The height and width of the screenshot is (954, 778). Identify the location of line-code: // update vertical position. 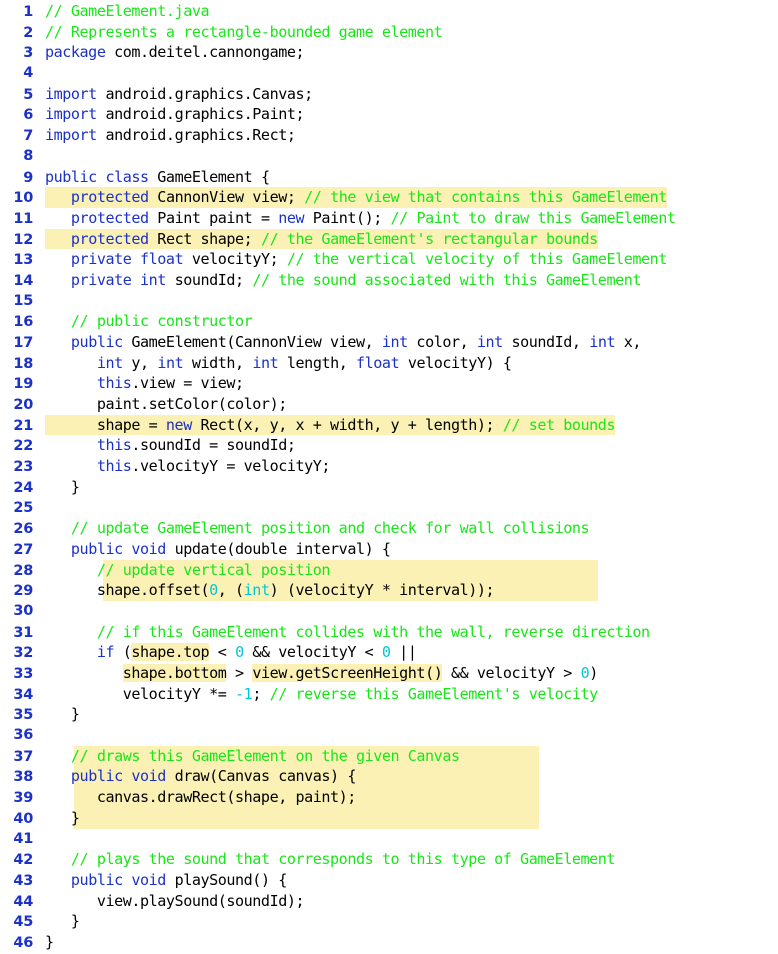
(188, 570).